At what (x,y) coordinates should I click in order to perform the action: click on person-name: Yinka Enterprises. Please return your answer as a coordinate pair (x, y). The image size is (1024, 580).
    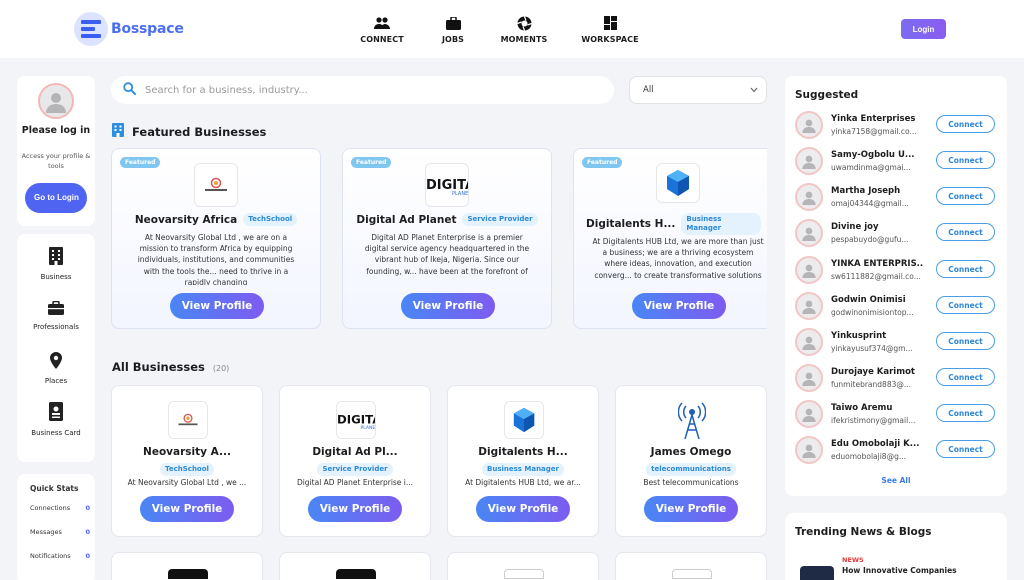
    Looking at the image, I should click on (873, 119).